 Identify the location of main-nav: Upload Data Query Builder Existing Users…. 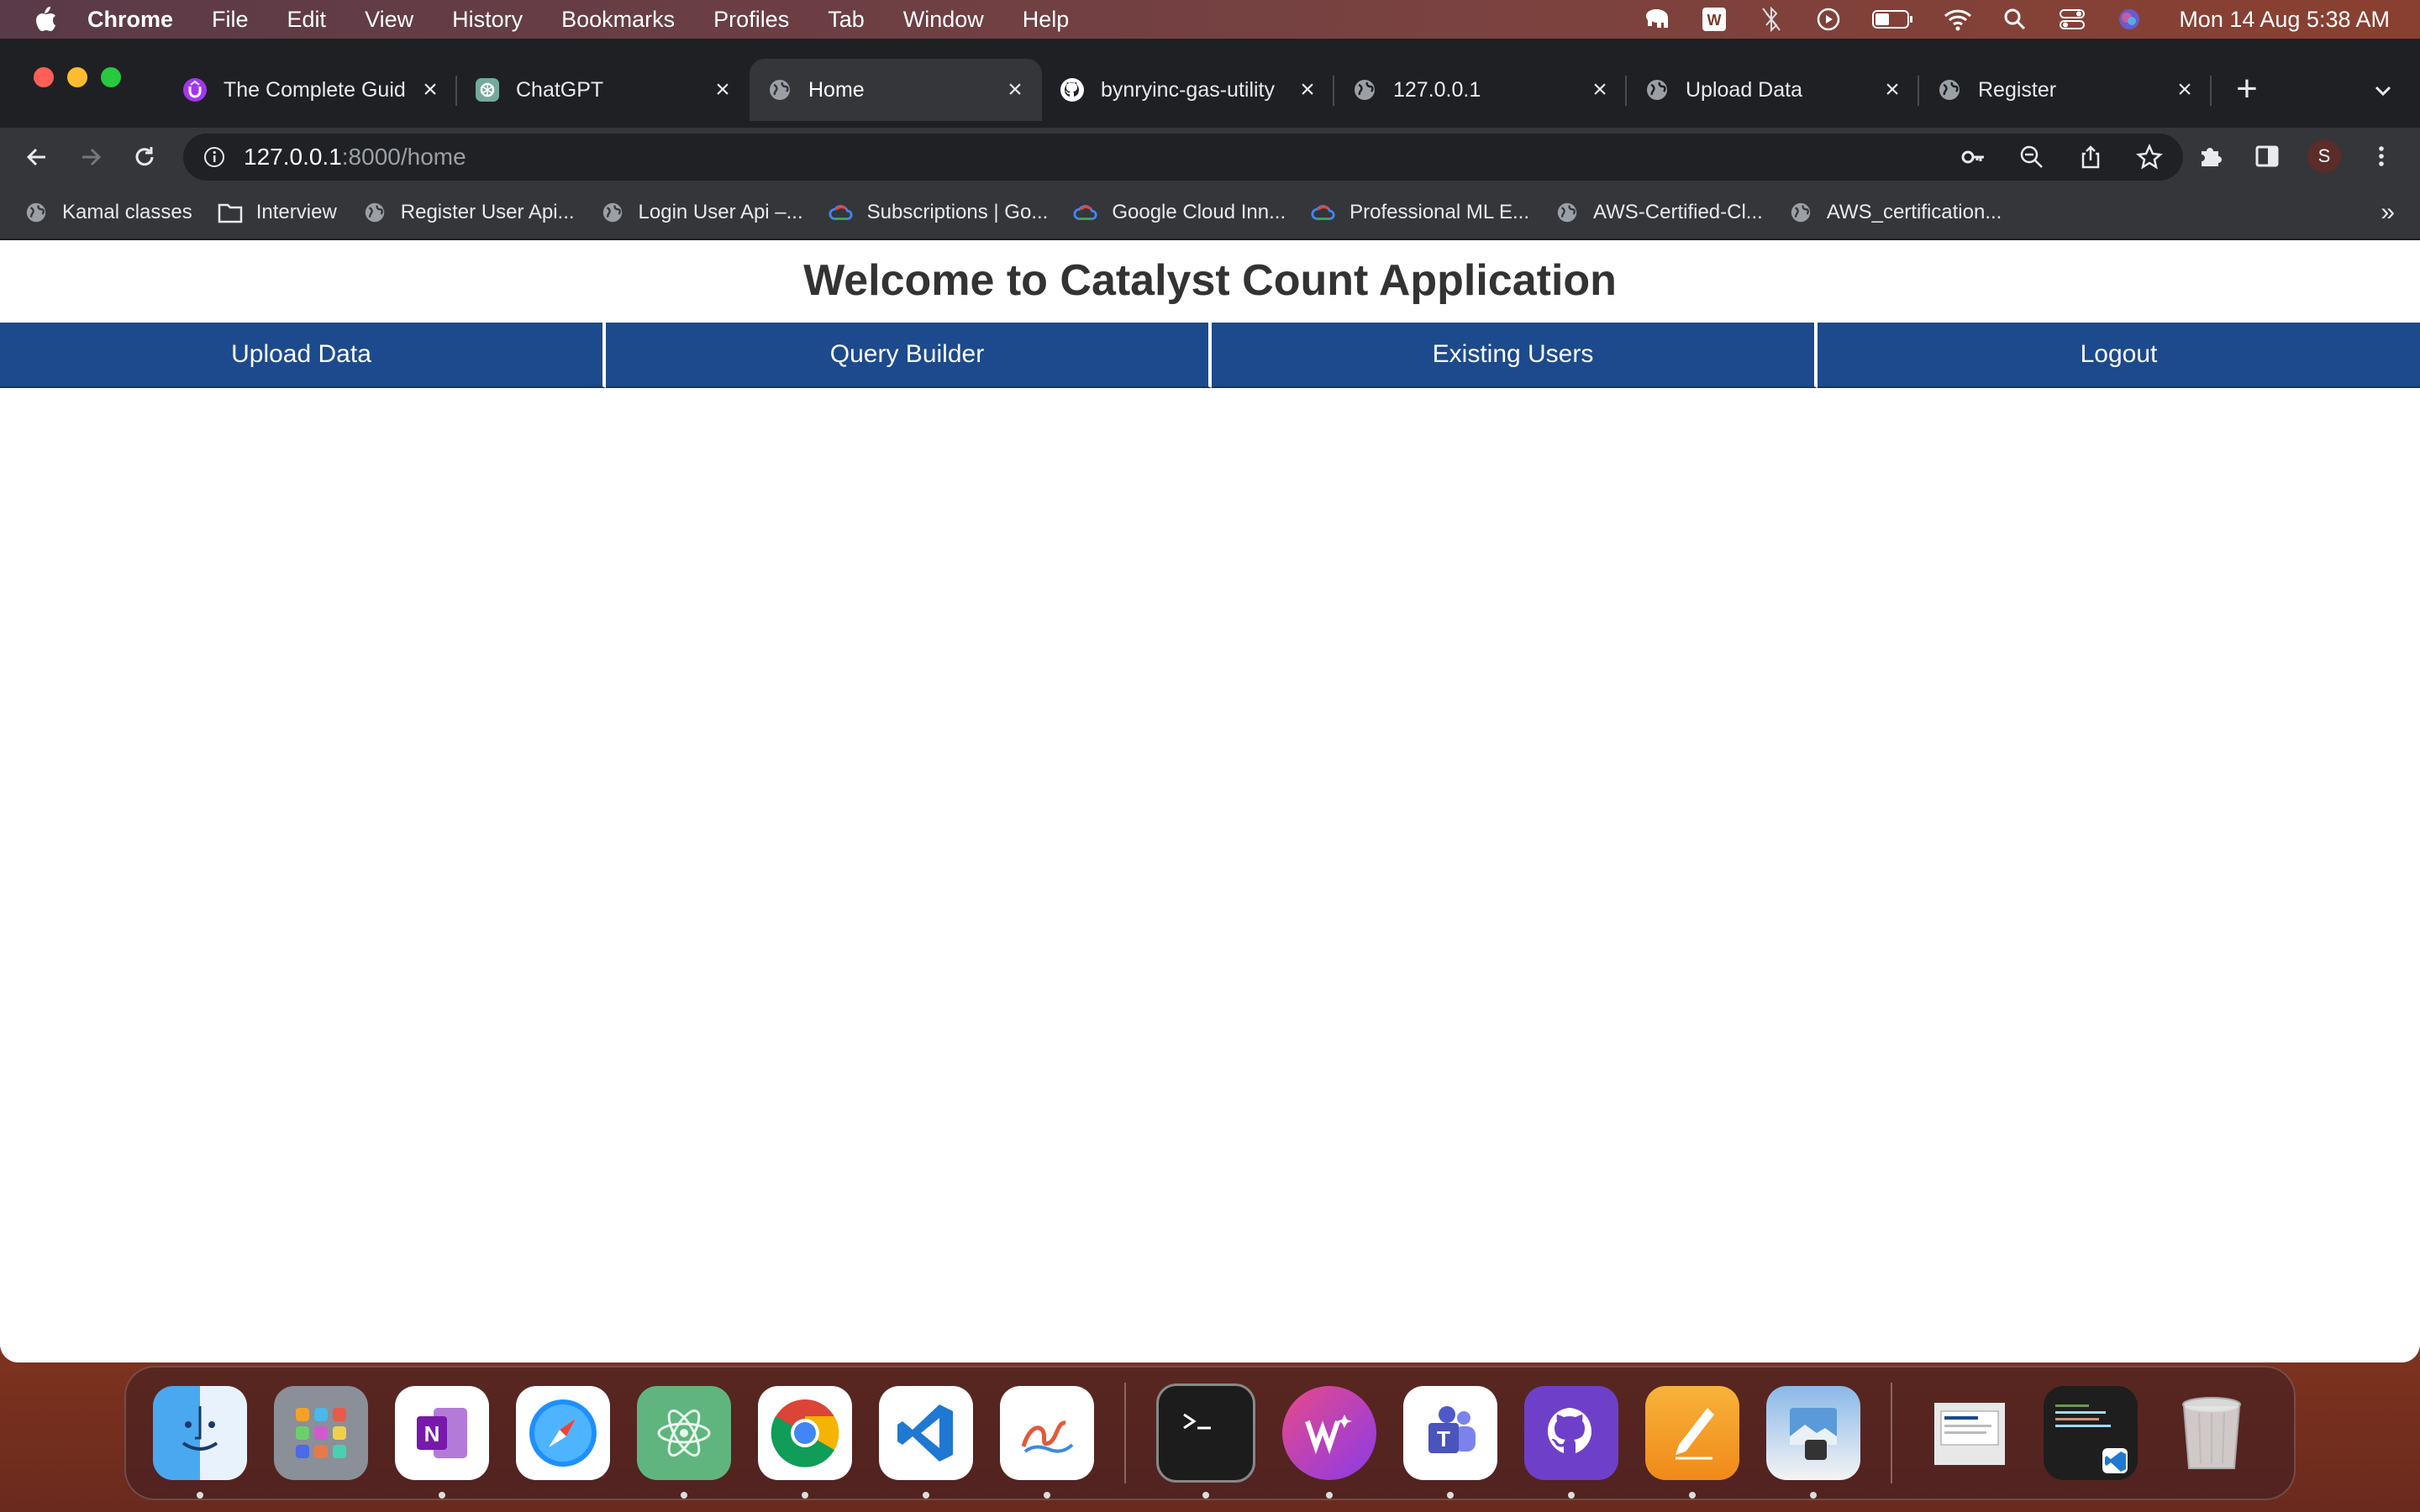
(1210, 355).